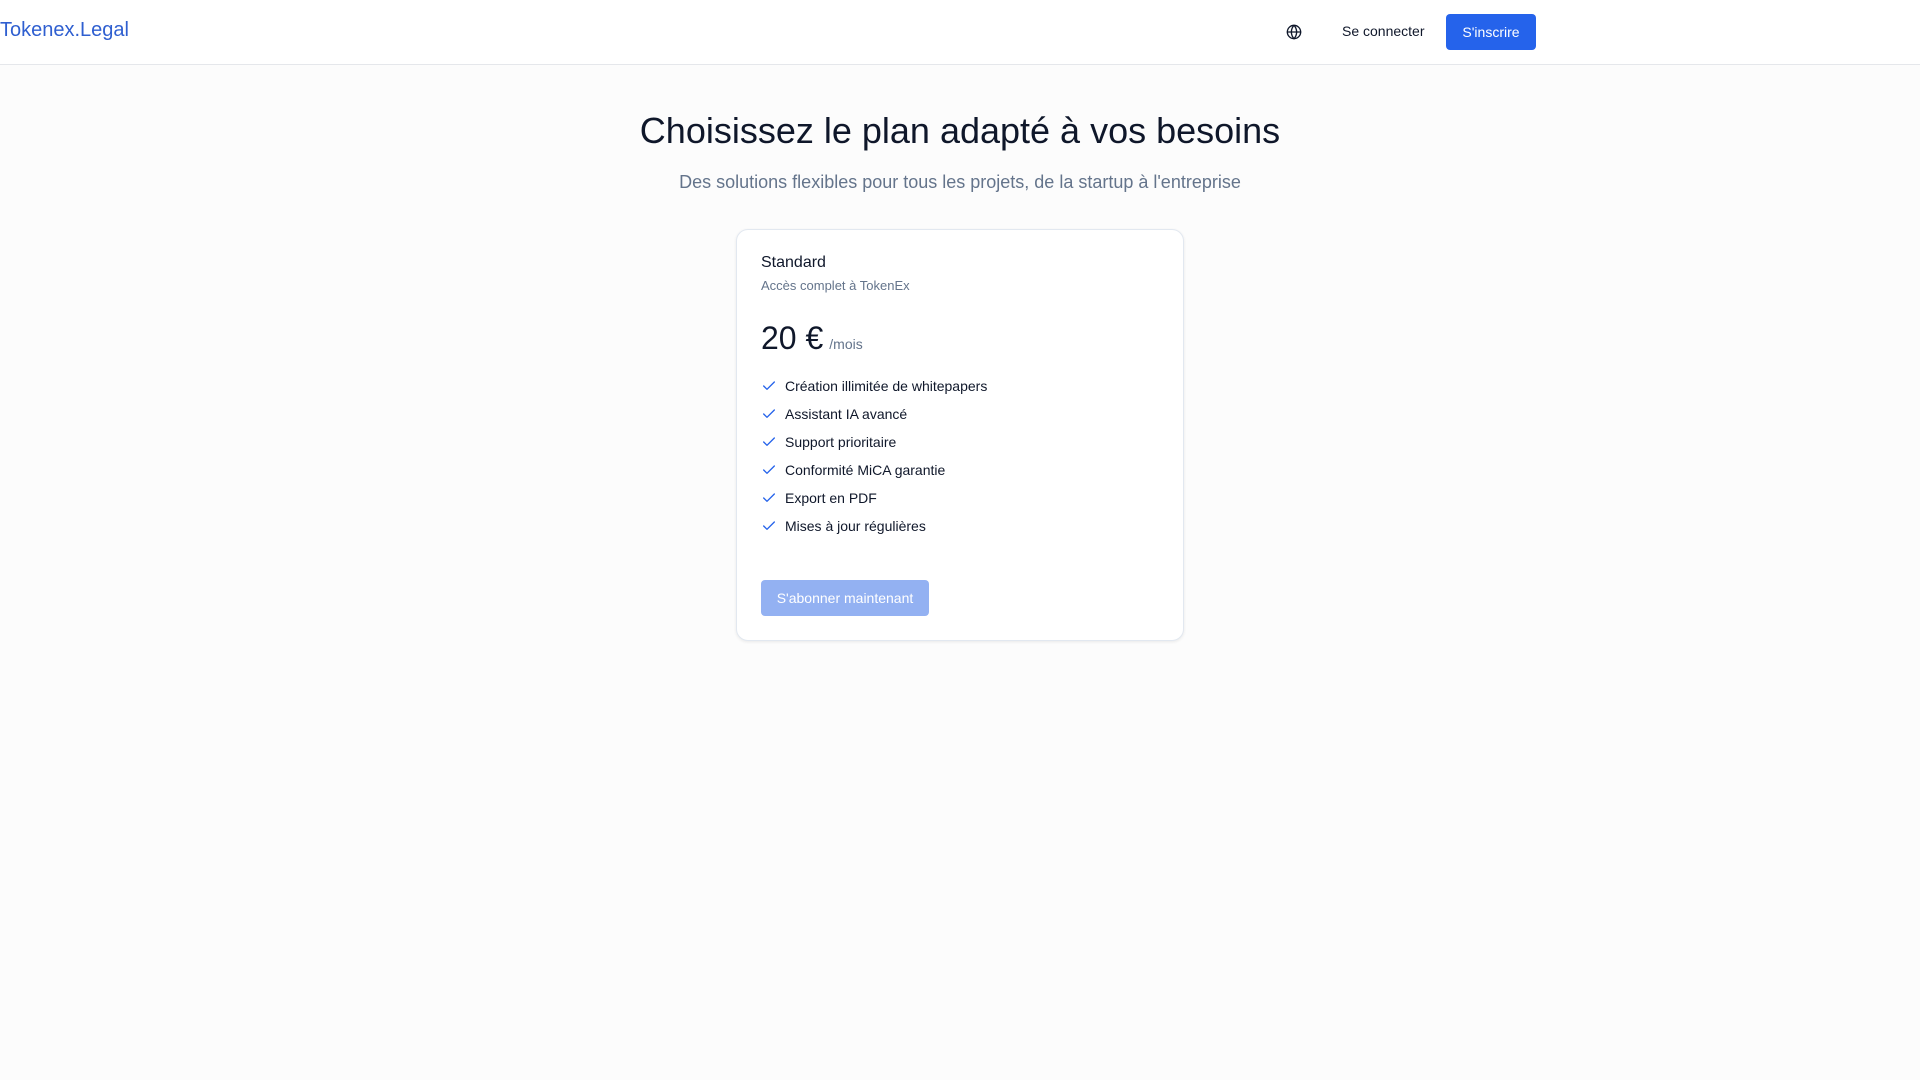 The width and height of the screenshot is (1920, 1080). What do you see at coordinates (835, 285) in the screenshot?
I see `plan-description: Accès complet à TokenEx` at bounding box center [835, 285].